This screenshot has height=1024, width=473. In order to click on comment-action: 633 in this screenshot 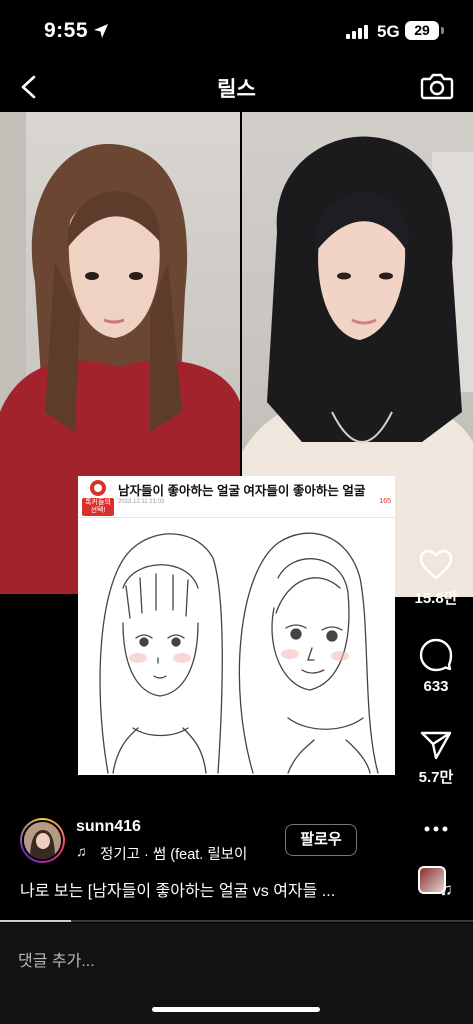, I will do `click(436, 666)`.